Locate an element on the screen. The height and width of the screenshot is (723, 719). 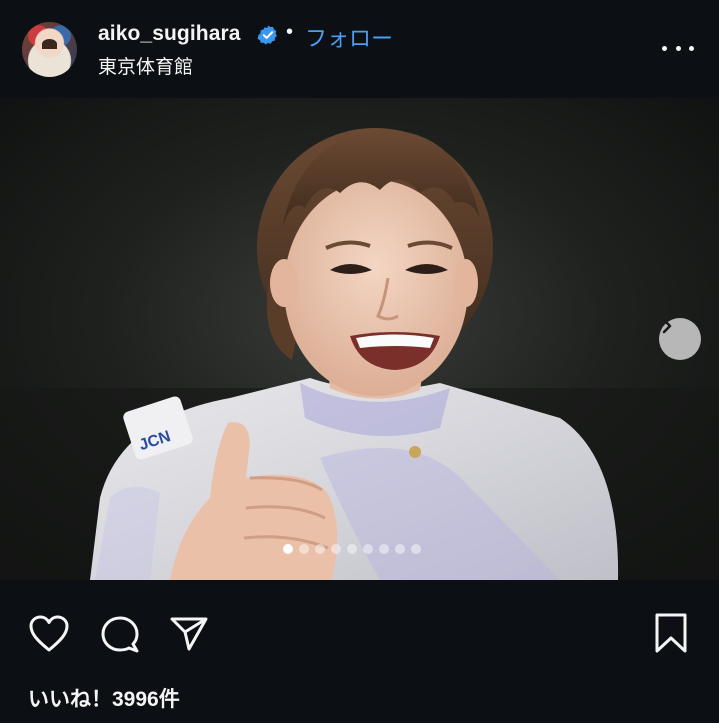
follow-button: フォロー is located at coordinates (349, 37).